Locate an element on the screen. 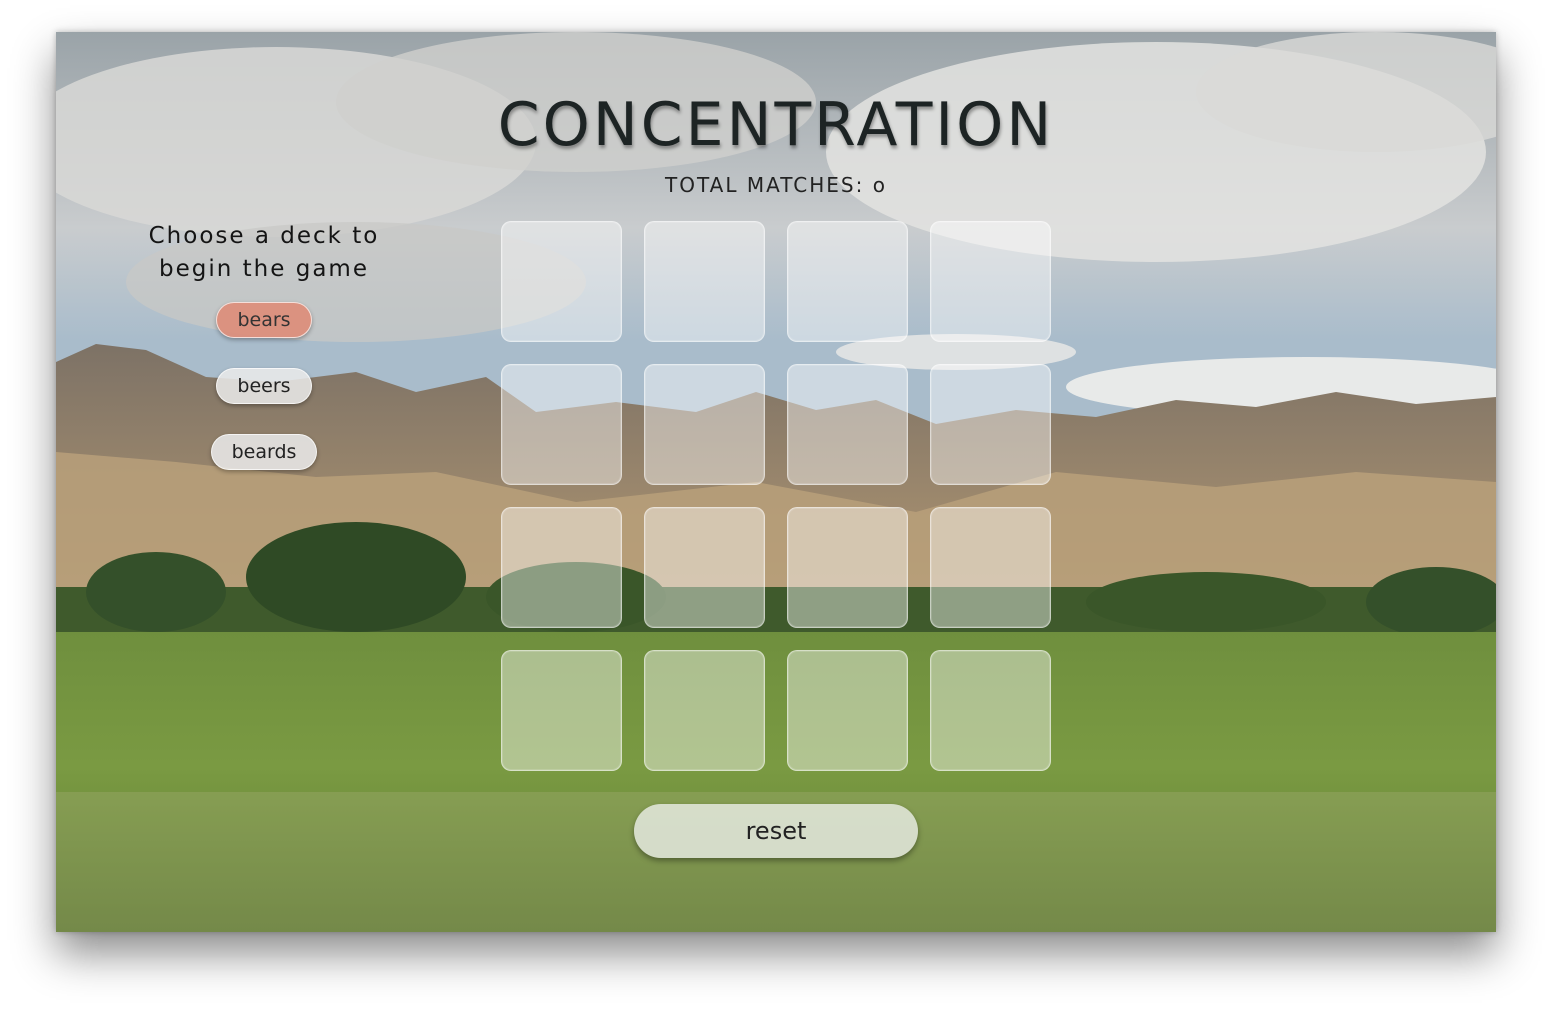 This screenshot has width=1552, height=1012. card-r2-c3 is located at coordinates (847, 424).